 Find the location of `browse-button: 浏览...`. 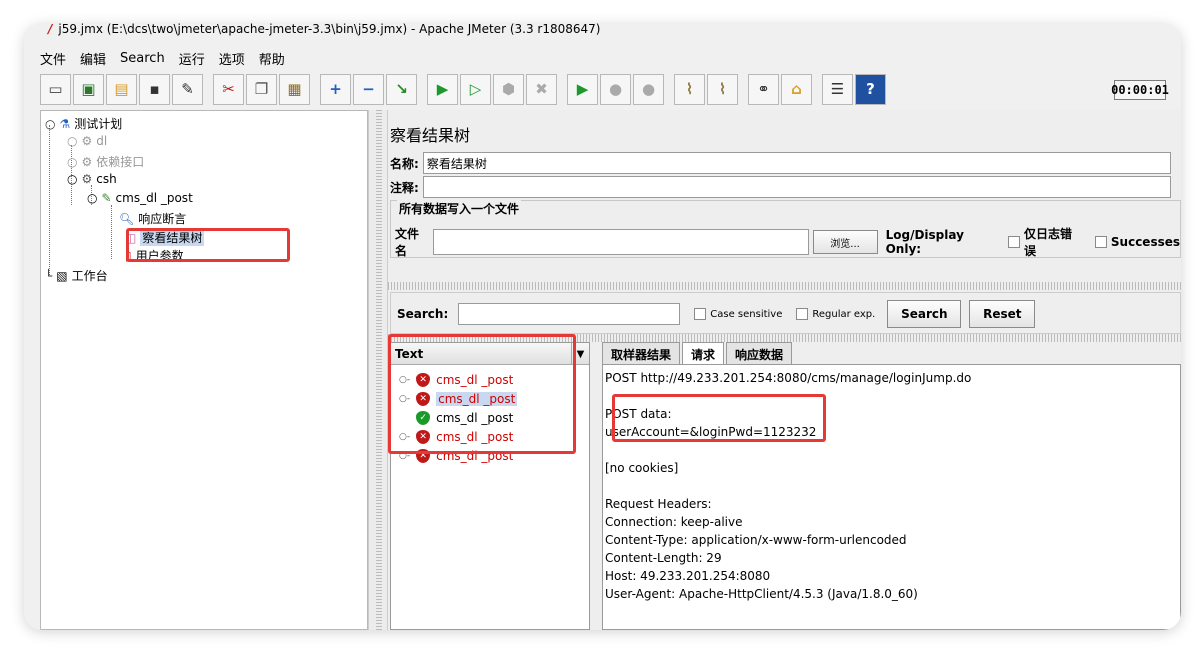

browse-button: 浏览... is located at coordinates (845, 242).